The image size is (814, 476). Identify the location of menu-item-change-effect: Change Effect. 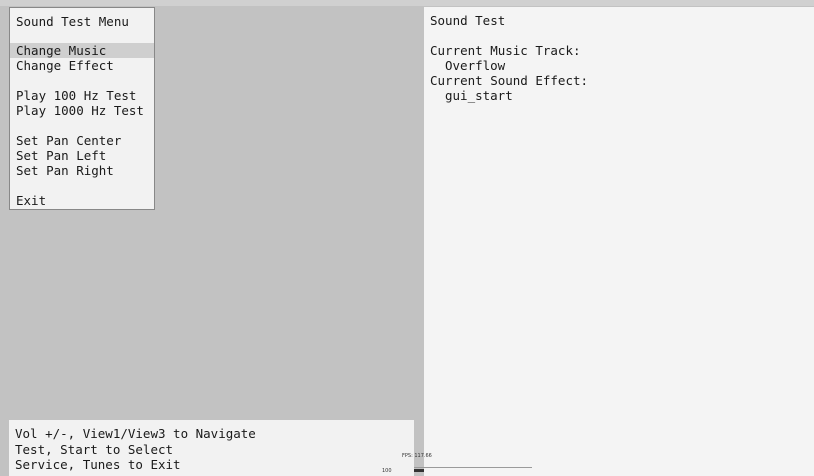
(82, 65).